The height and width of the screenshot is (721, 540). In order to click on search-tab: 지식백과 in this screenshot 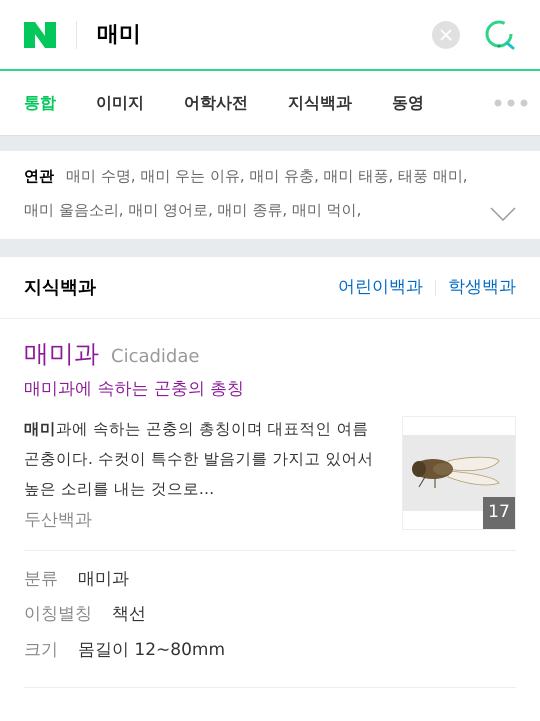, I will do `click(320, 103)`.